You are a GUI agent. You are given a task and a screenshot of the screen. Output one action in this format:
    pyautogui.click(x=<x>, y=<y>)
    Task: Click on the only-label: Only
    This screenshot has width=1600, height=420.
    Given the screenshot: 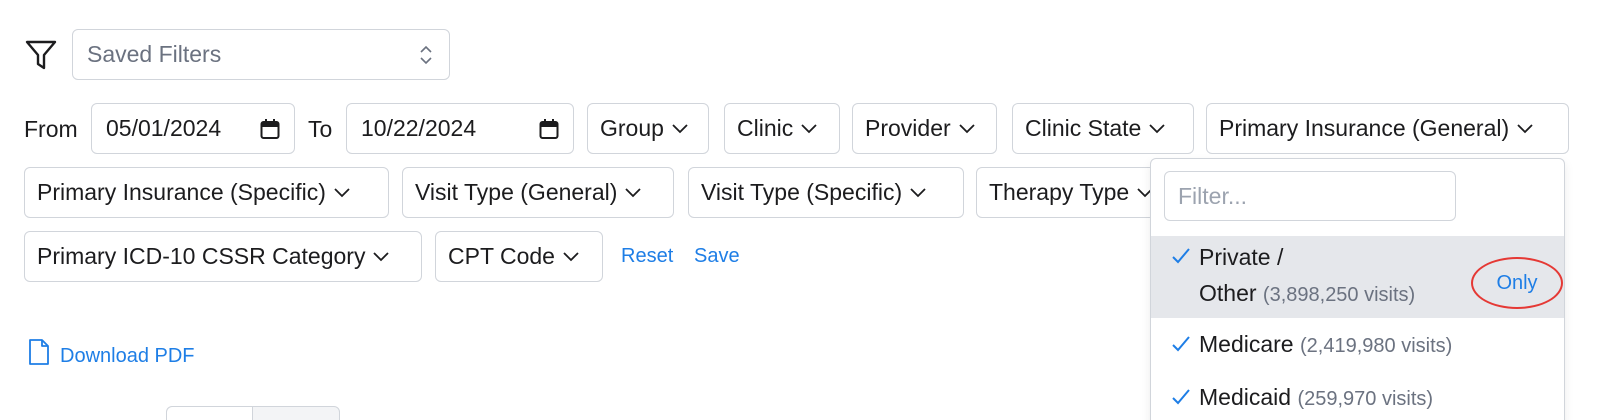 What is the action you would take?
    pyautogui.click(x=1517, y=282)
    